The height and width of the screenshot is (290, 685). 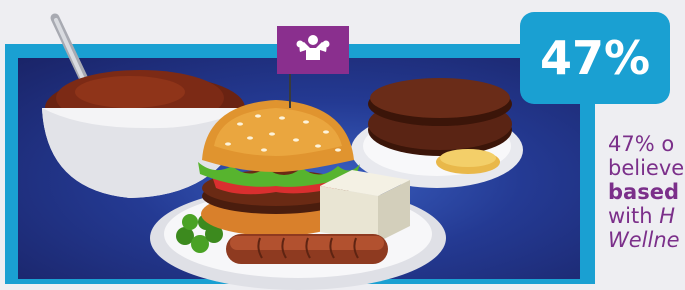 I want to click on caption-line-5: Wellne, so click(x=646, y=240).